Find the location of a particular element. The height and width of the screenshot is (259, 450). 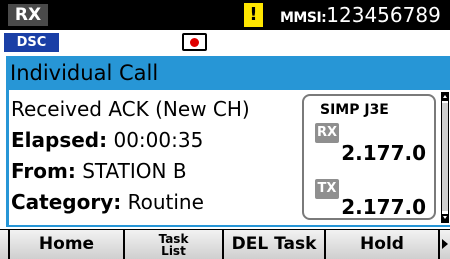

call-status-line: Received ACK (New CH) is located at coordinates (130, 109).